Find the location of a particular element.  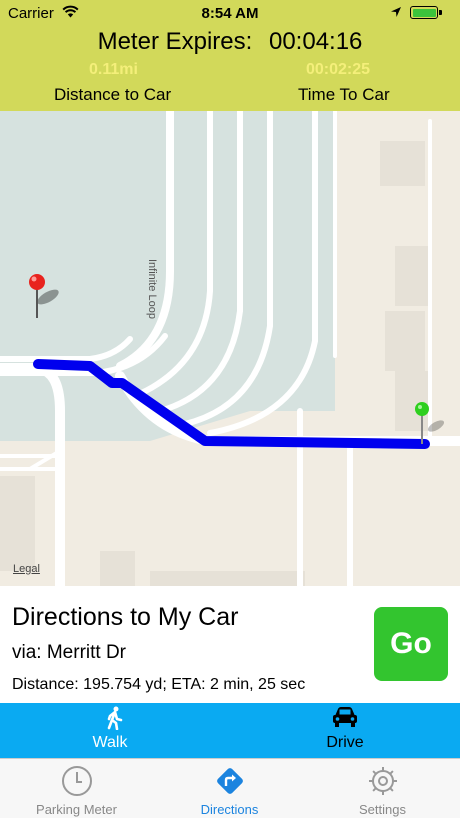

transport-mode-bar: Walk Drive is located at coordinates (230, 730).